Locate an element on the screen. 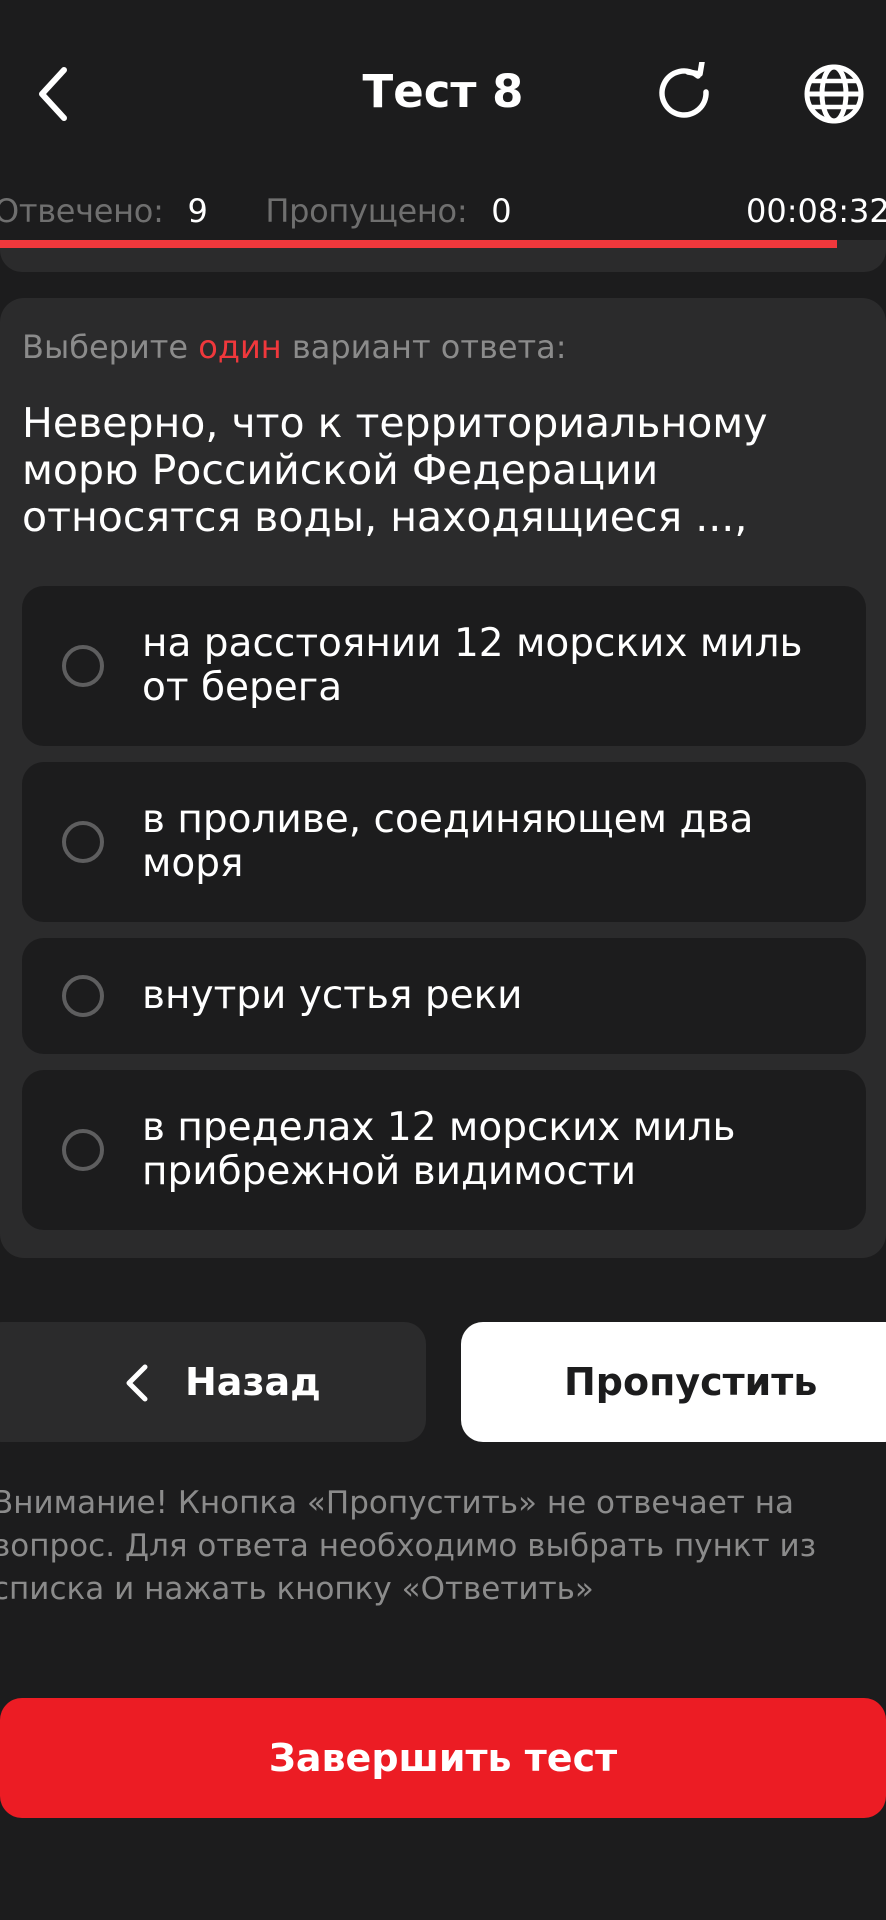 The height and width of the screenshot is (1920, 886). skipped-label: Пропущено: is located at coordinates (366, 211).